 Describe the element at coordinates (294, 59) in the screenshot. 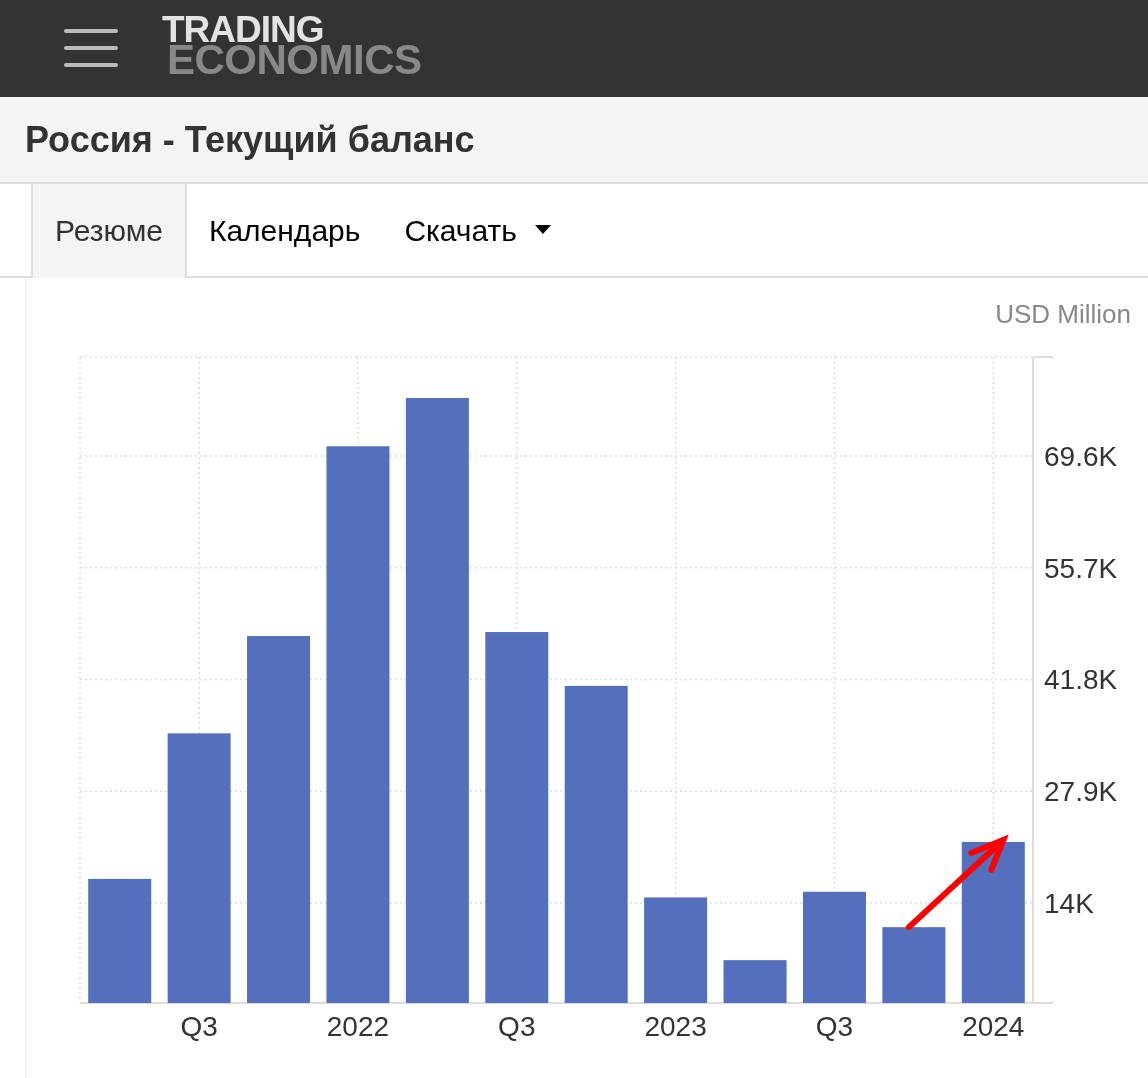

I see `logo-text: ECONOMICS` at that location.